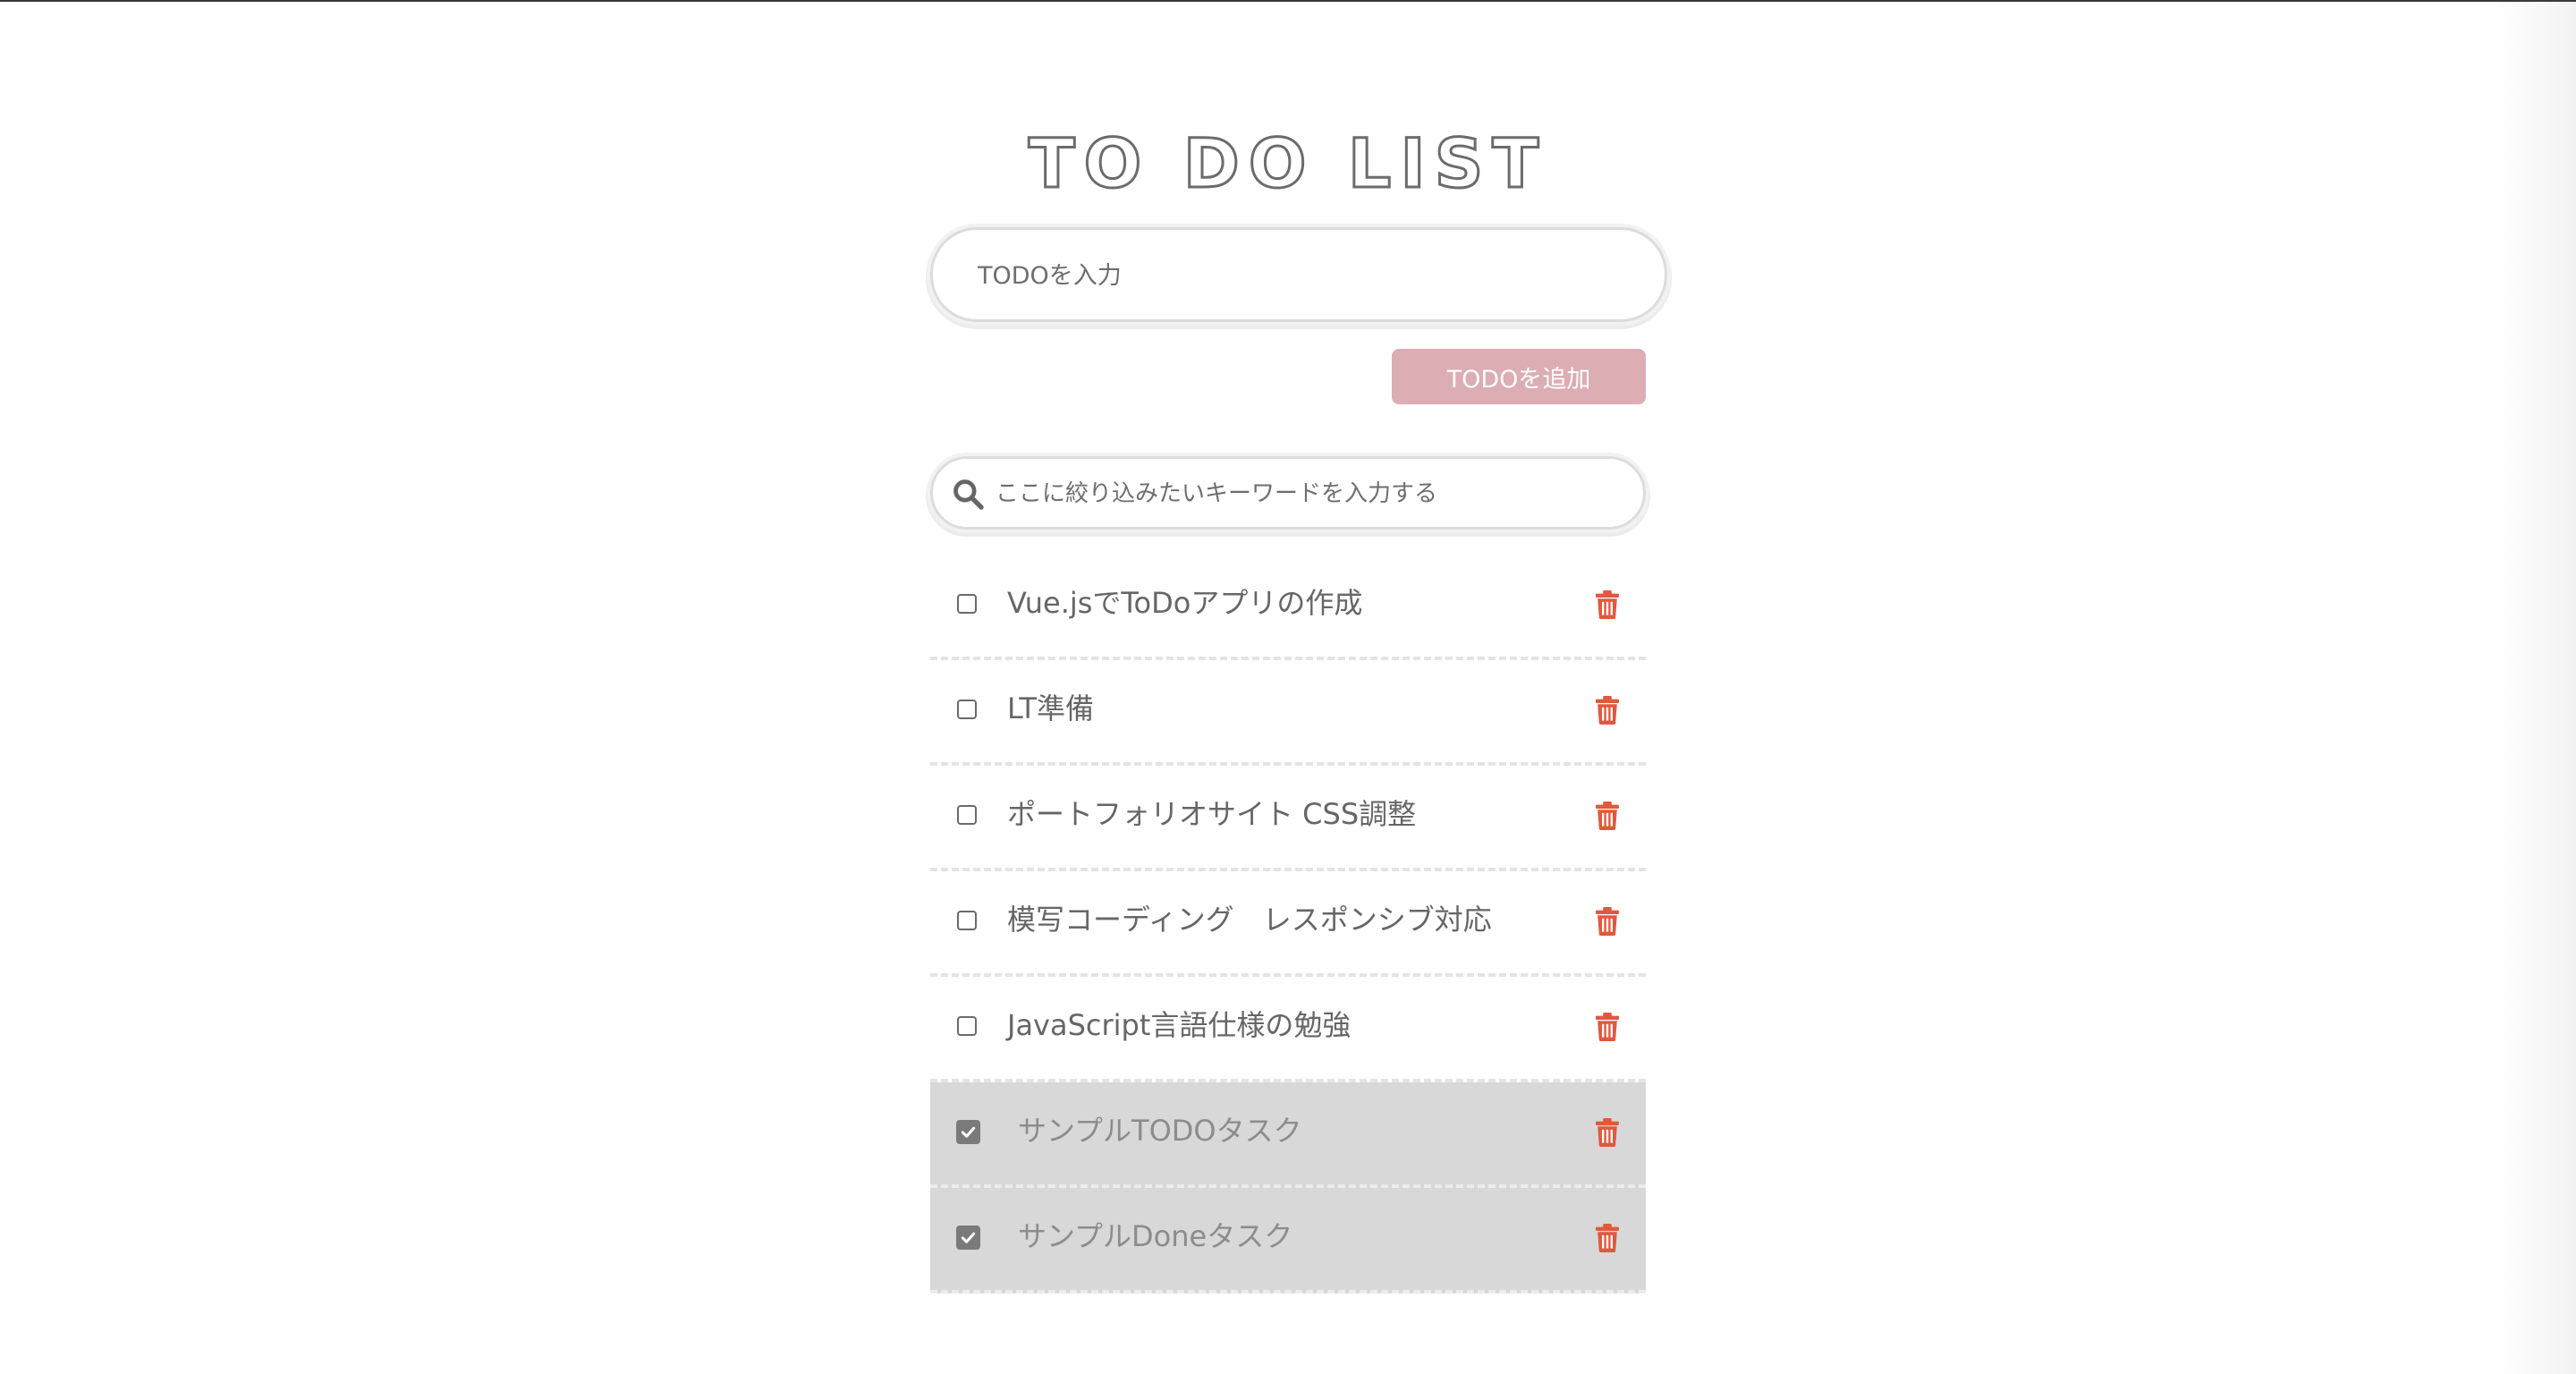  I want to click on todo-item: サンプルDoneタスク, so click(1288, 1240).